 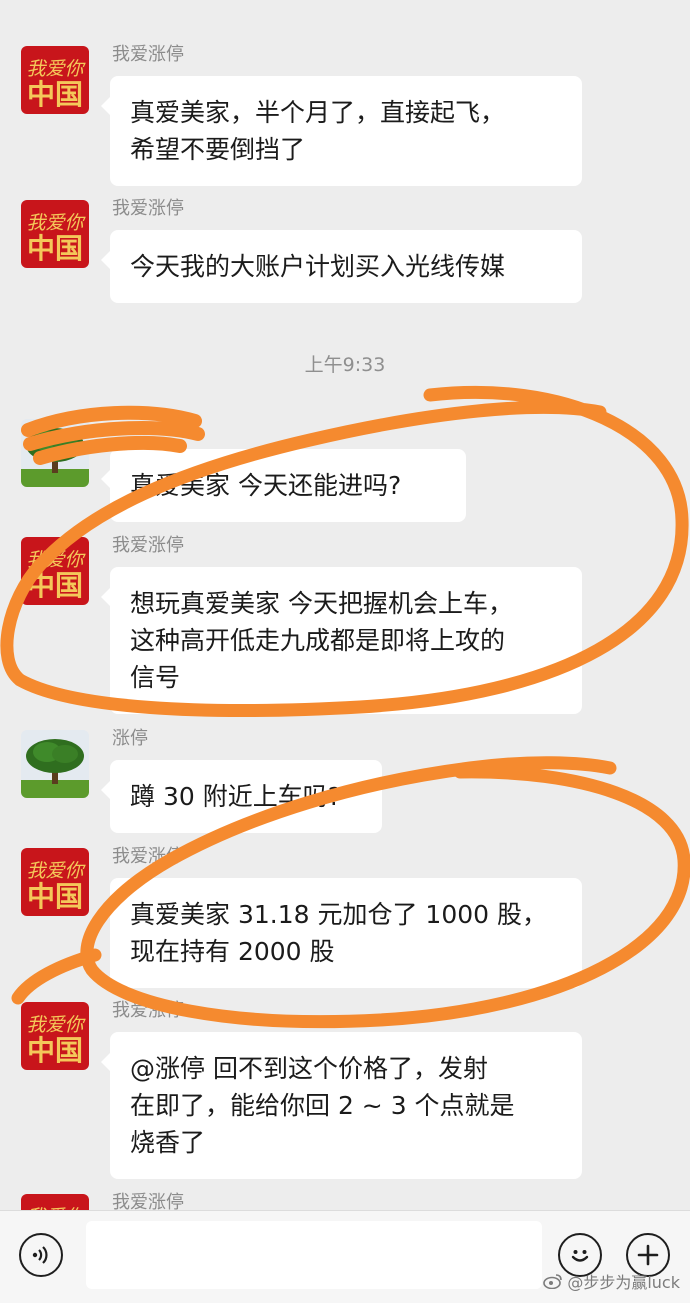 I want to click on timestamp: 上午9:33, so click(x=345, y=365).